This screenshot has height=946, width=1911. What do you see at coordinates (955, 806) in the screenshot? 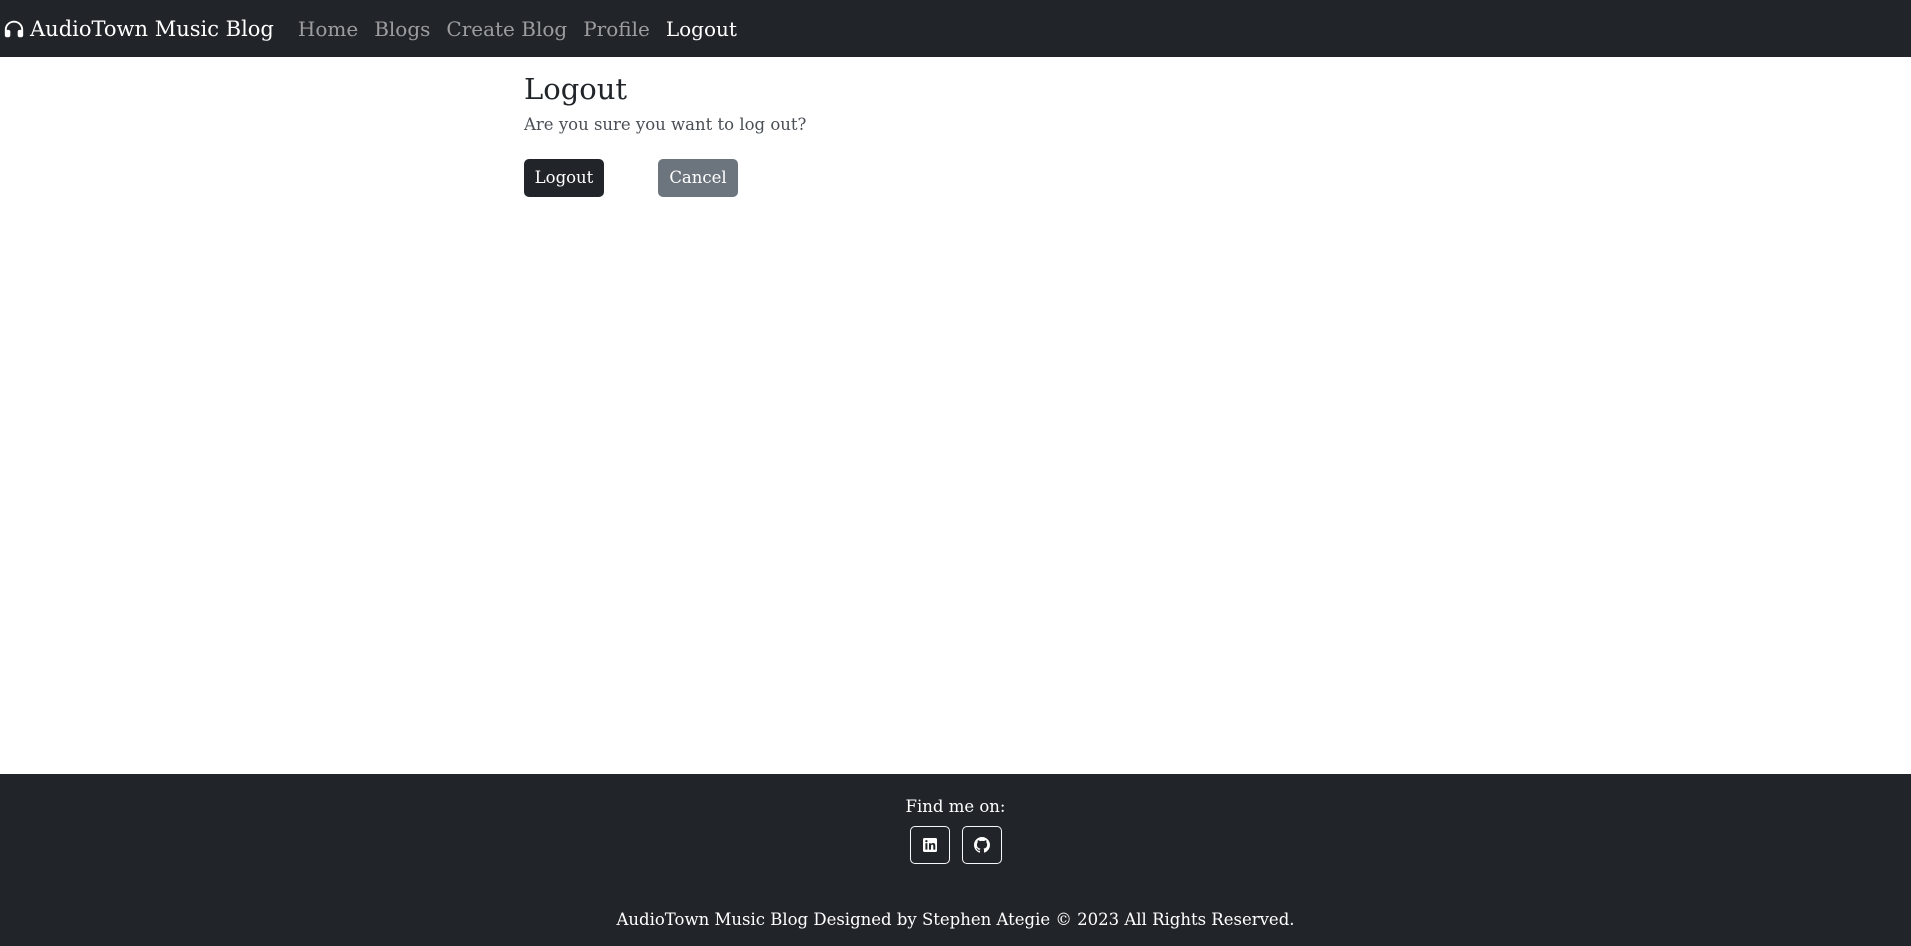
I see `find-me-label: Find me on:` at bounding box center [955, 806].